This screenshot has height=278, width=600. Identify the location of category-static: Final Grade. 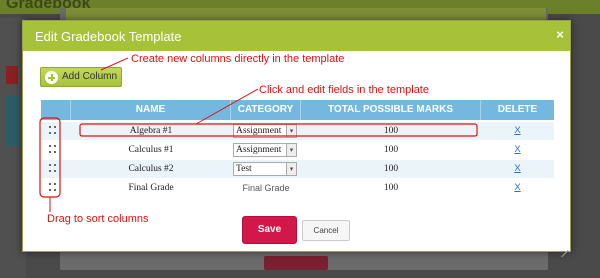
(266, 188).